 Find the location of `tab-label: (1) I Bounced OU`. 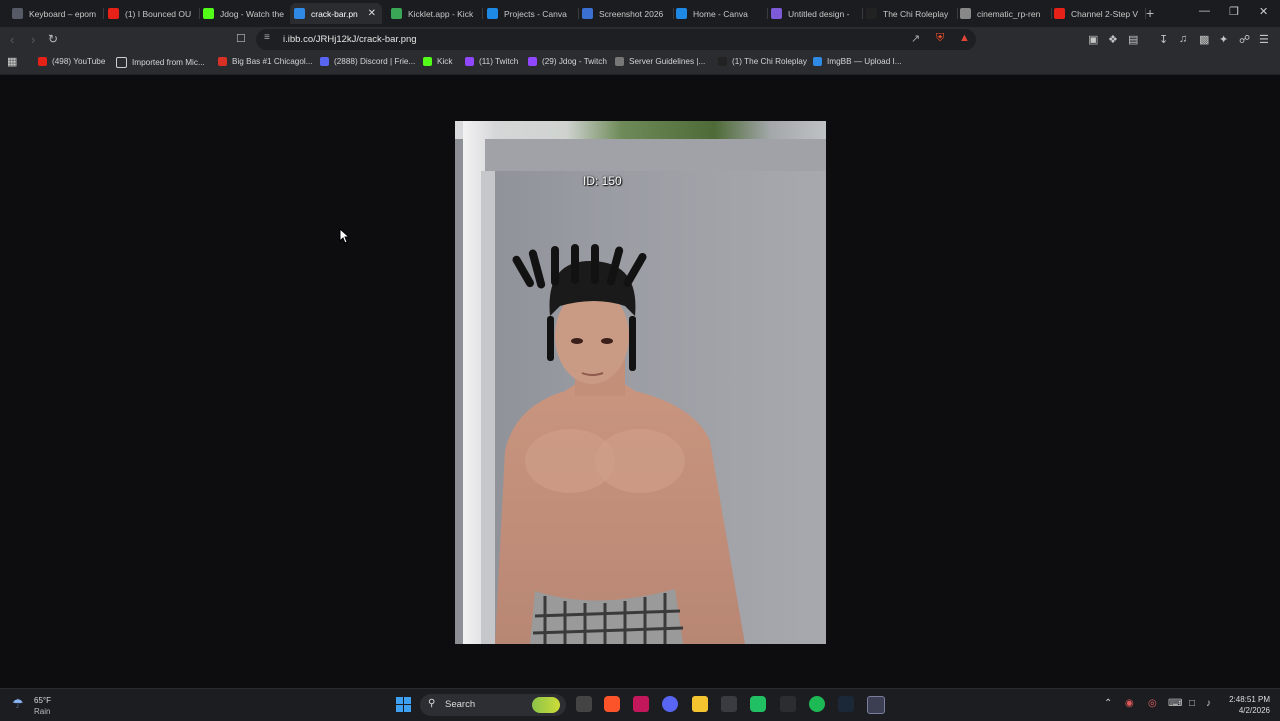

tab-label: (1) I Bounced OU is located at coordinates (158, 13).